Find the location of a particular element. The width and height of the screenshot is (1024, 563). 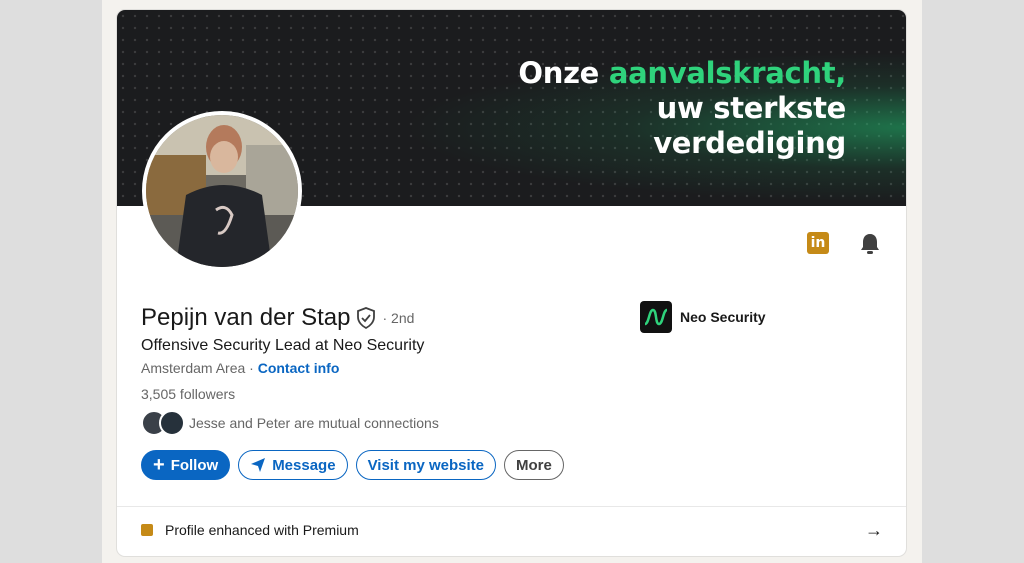

current-company: Neo Security is located at coordinates (703, 317).